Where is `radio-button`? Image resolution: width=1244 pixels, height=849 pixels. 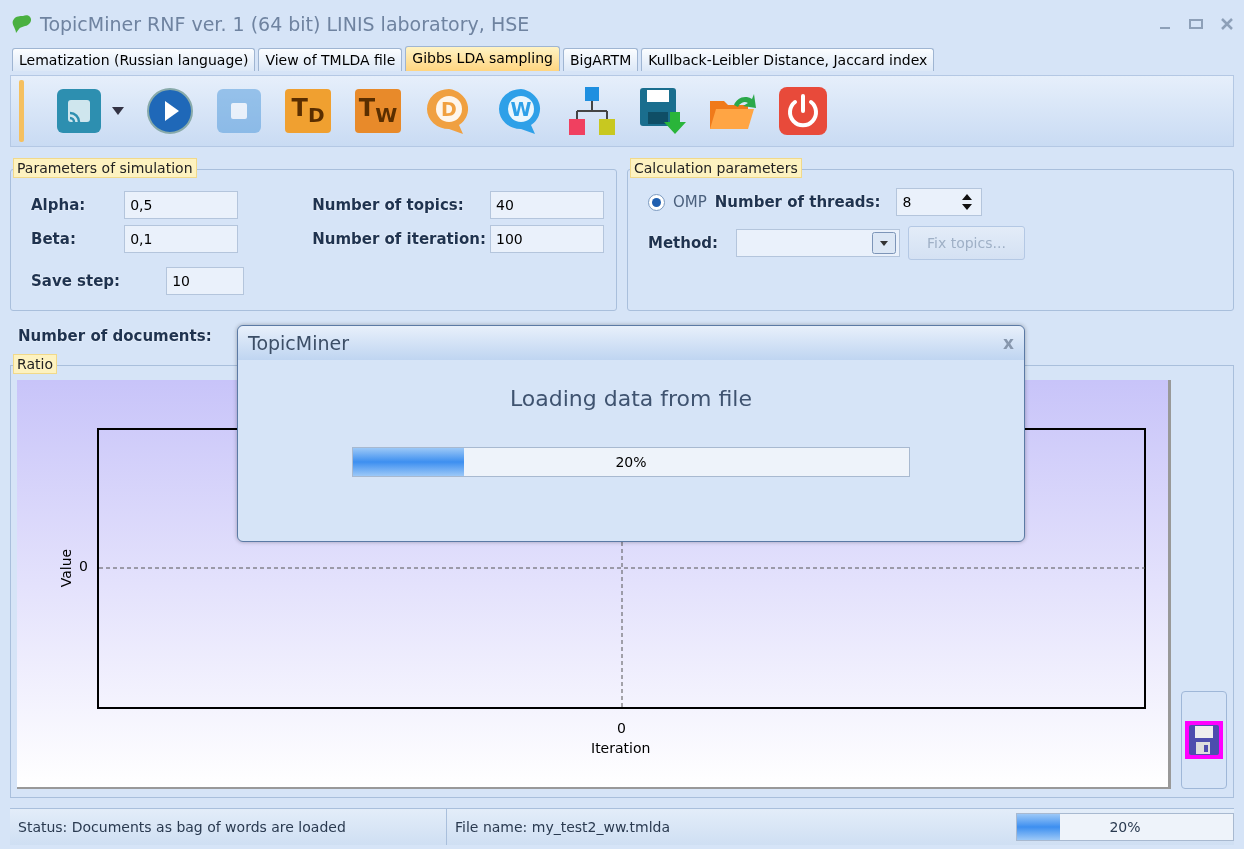
radio-button is located at coordinates (656, 202).